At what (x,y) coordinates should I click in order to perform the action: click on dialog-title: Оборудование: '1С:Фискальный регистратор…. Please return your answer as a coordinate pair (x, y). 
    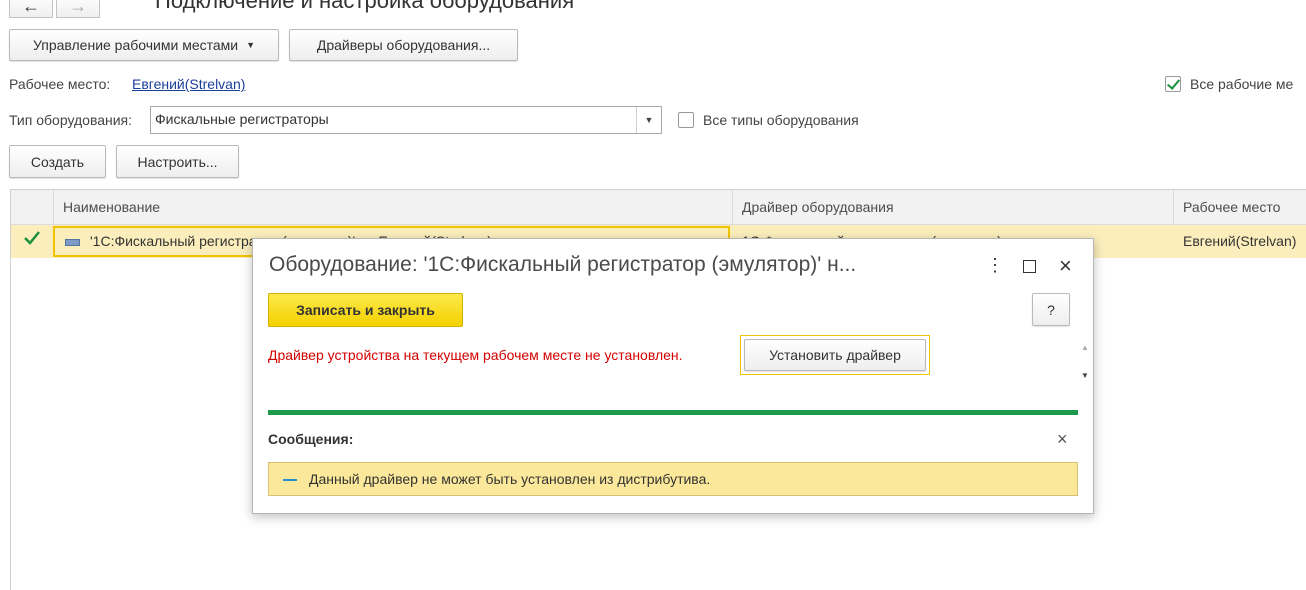
    Looking at the image, I should click on (563, 264).